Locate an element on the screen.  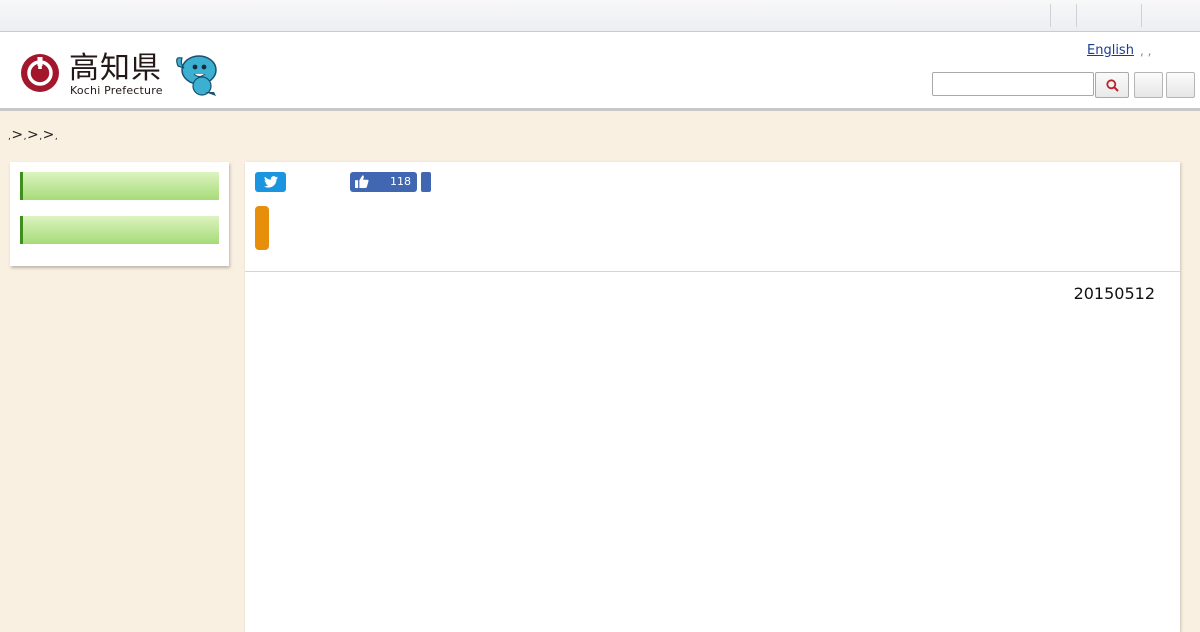
mascot-icon is located at coordinates (196, 75).